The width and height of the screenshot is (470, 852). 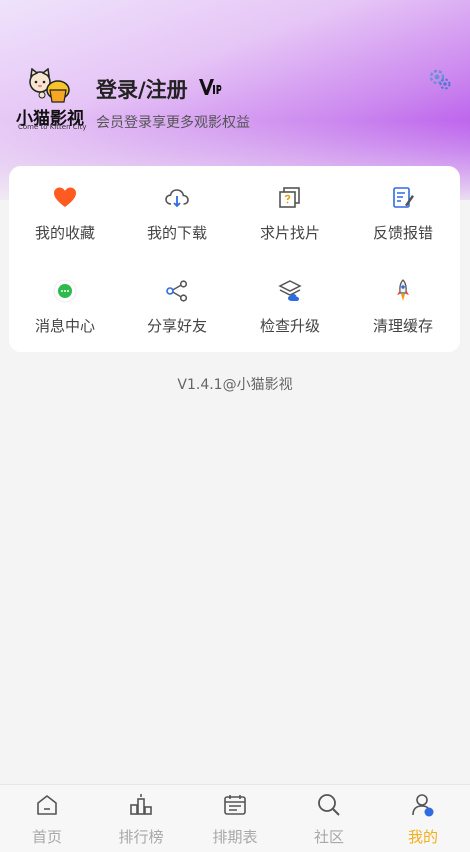 I want to click on ranking-icon, so click(x=141, y=804).